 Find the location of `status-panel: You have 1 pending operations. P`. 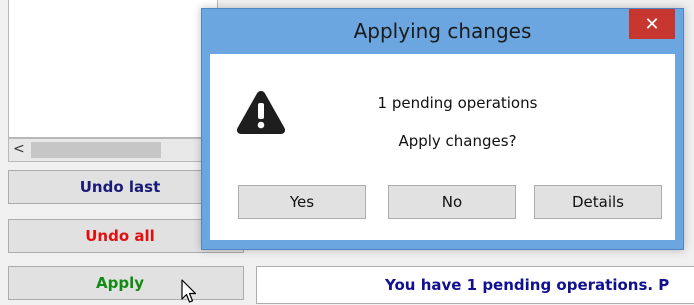

status-panel: You have 1 pending operations. P is located at coordinates (475, 285).